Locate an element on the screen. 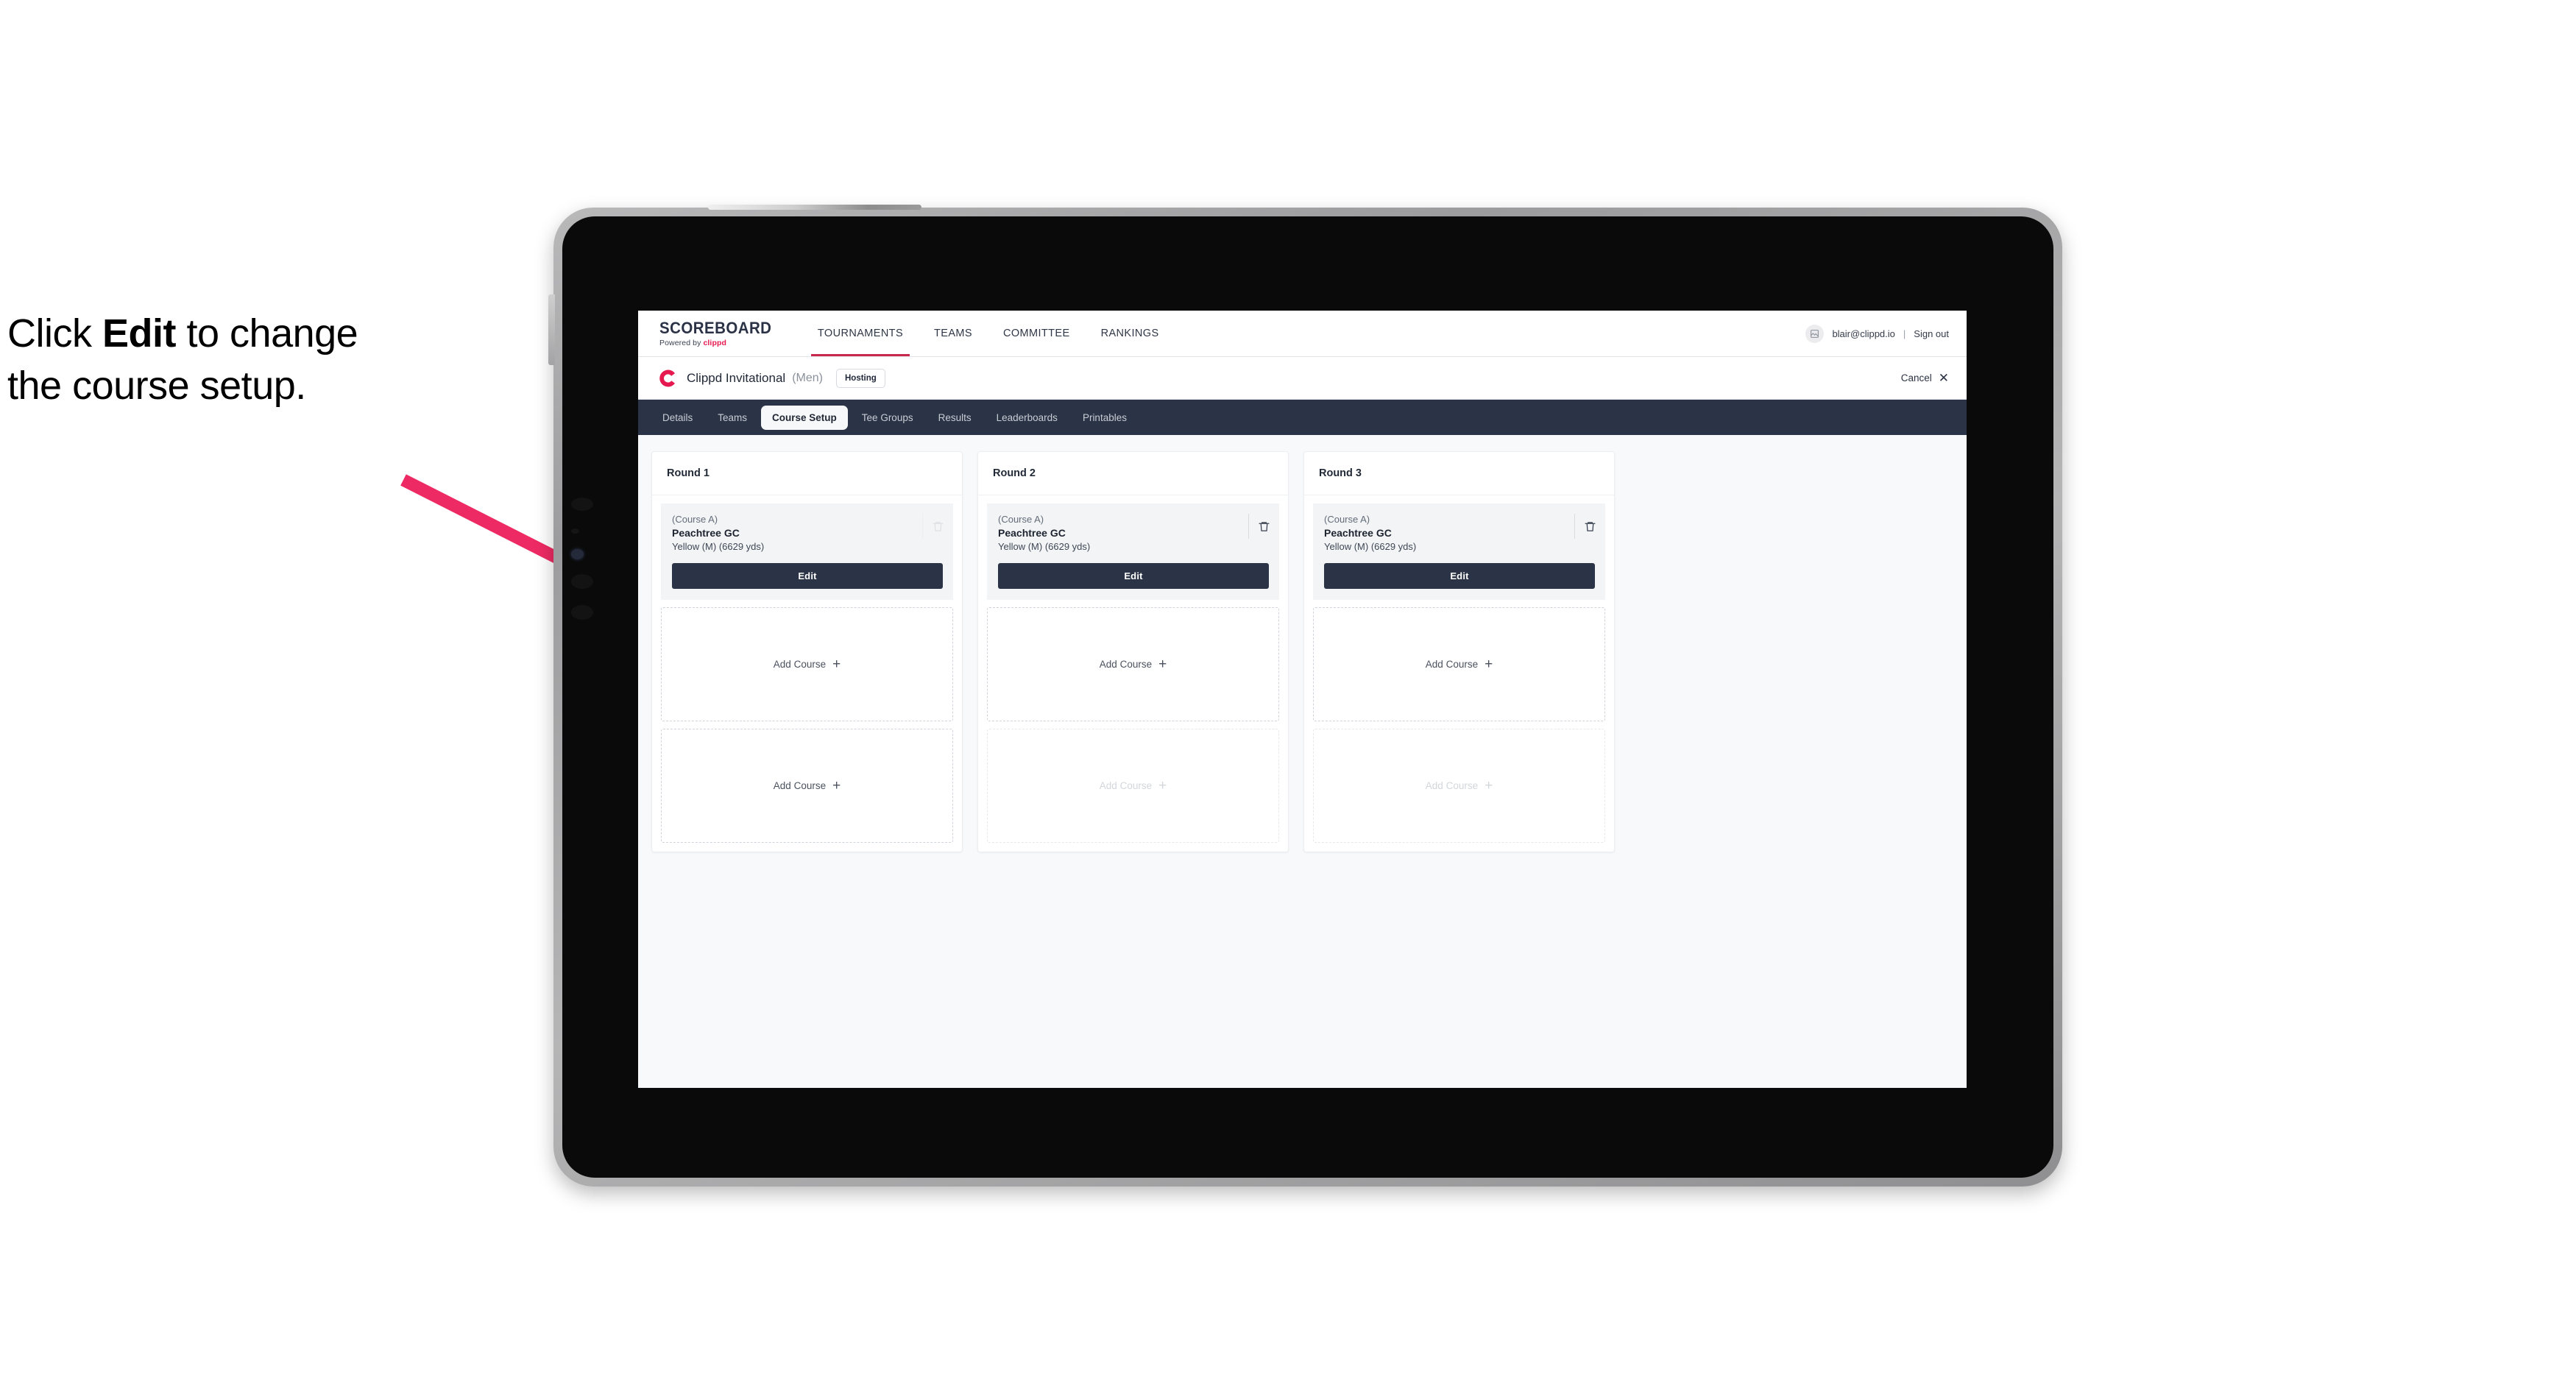 Image resolution: width=2576 pixels, height=1386 pixels. scoreboard-logo: SCOREBOARD Powered by clippd is located at coordinates (730, 333).